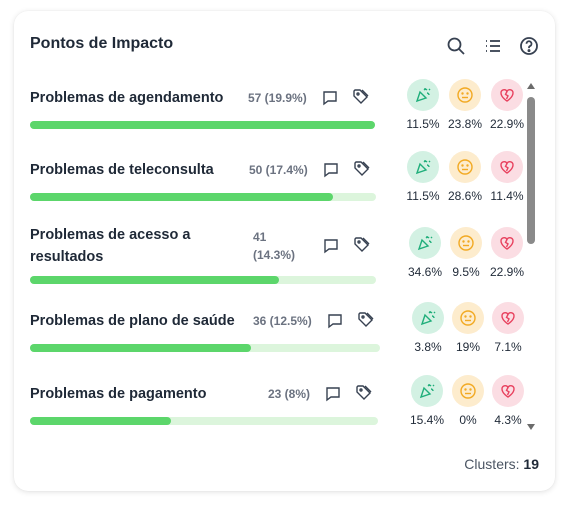  Describe the element at coordinates (278, 170) in the screenshot. I see `row-count: 50 (17.4%)` at that location.